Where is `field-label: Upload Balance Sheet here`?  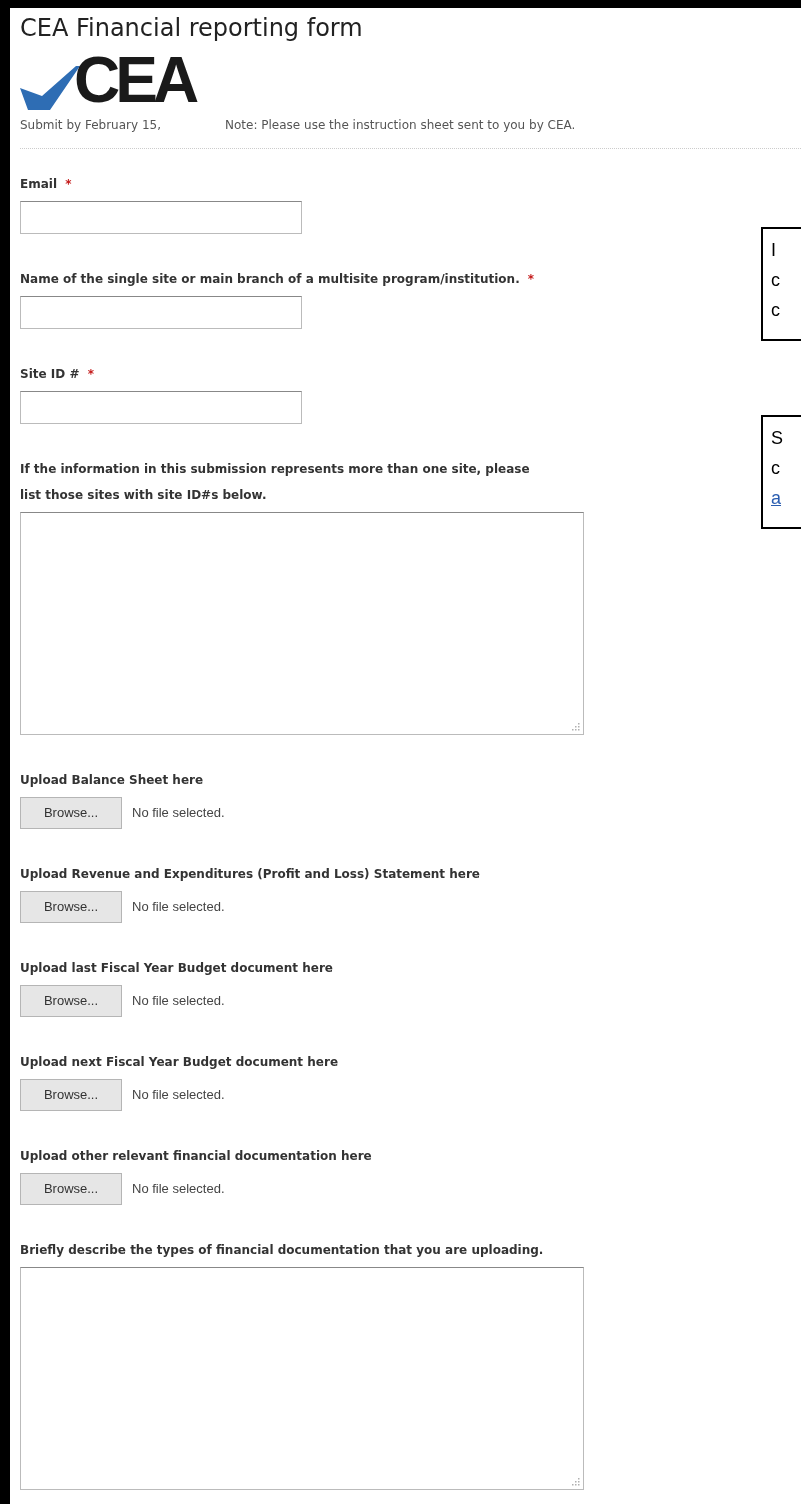 field-label: Upload Balance Sheet here is located at coordinates (112, 780).